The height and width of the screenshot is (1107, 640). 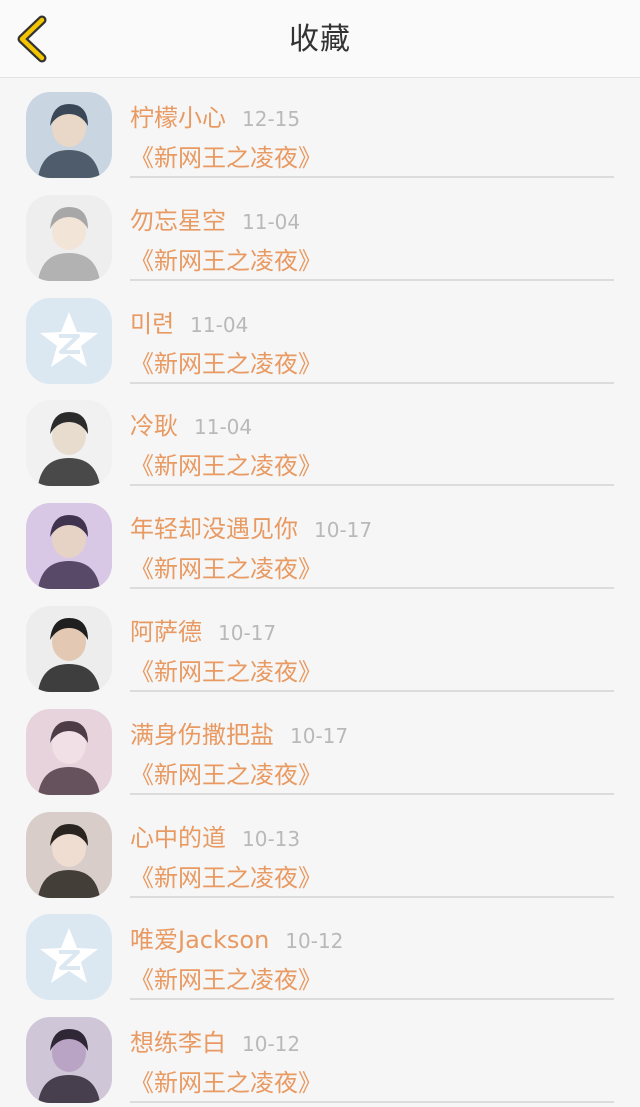 I want to click on favorite-text: 唯爱Jackson 10-12 《新网王之凌夜》, so click(x=372, y=950).